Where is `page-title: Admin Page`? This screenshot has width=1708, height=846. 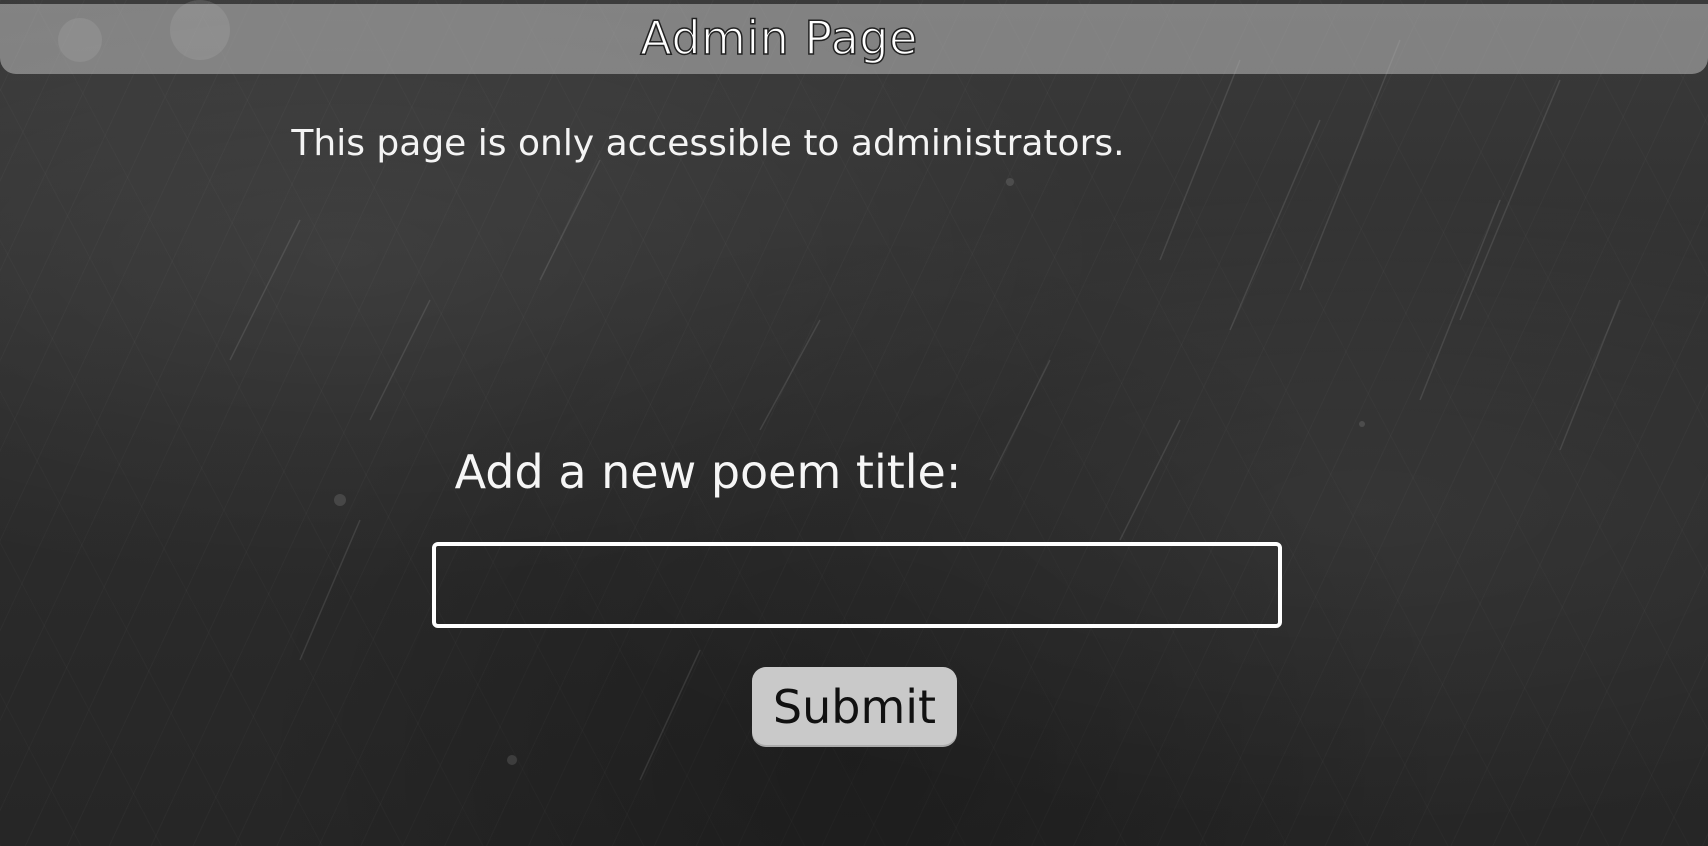
page-title: Admin Page is located at coordinates (778, 38).